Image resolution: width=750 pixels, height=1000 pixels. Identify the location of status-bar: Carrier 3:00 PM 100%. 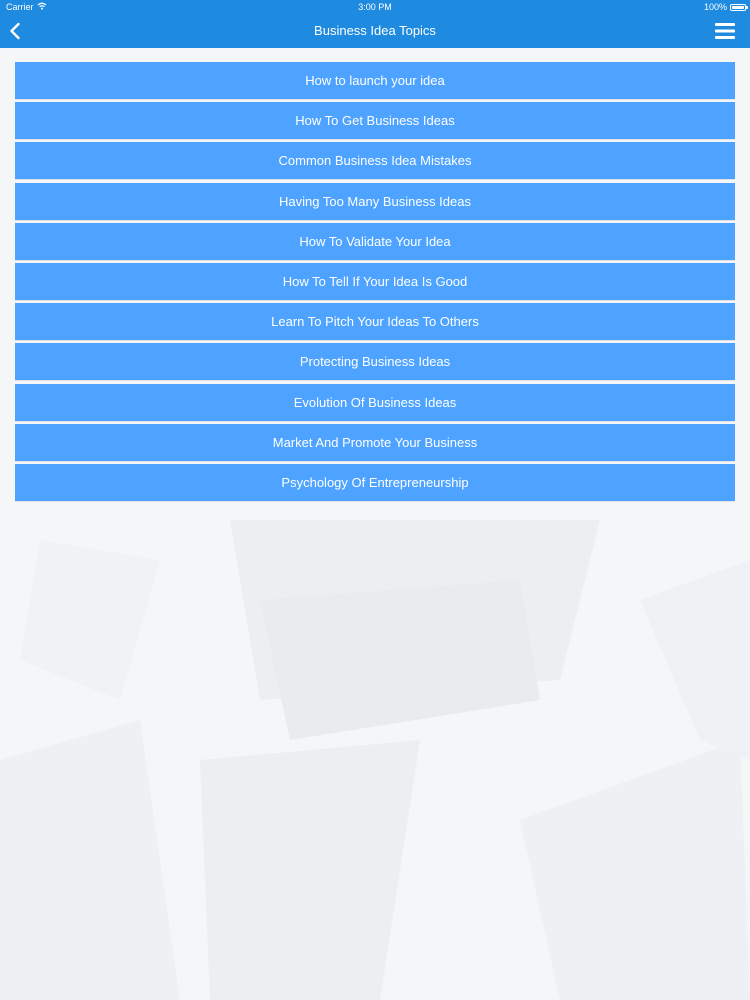
(375, 7).